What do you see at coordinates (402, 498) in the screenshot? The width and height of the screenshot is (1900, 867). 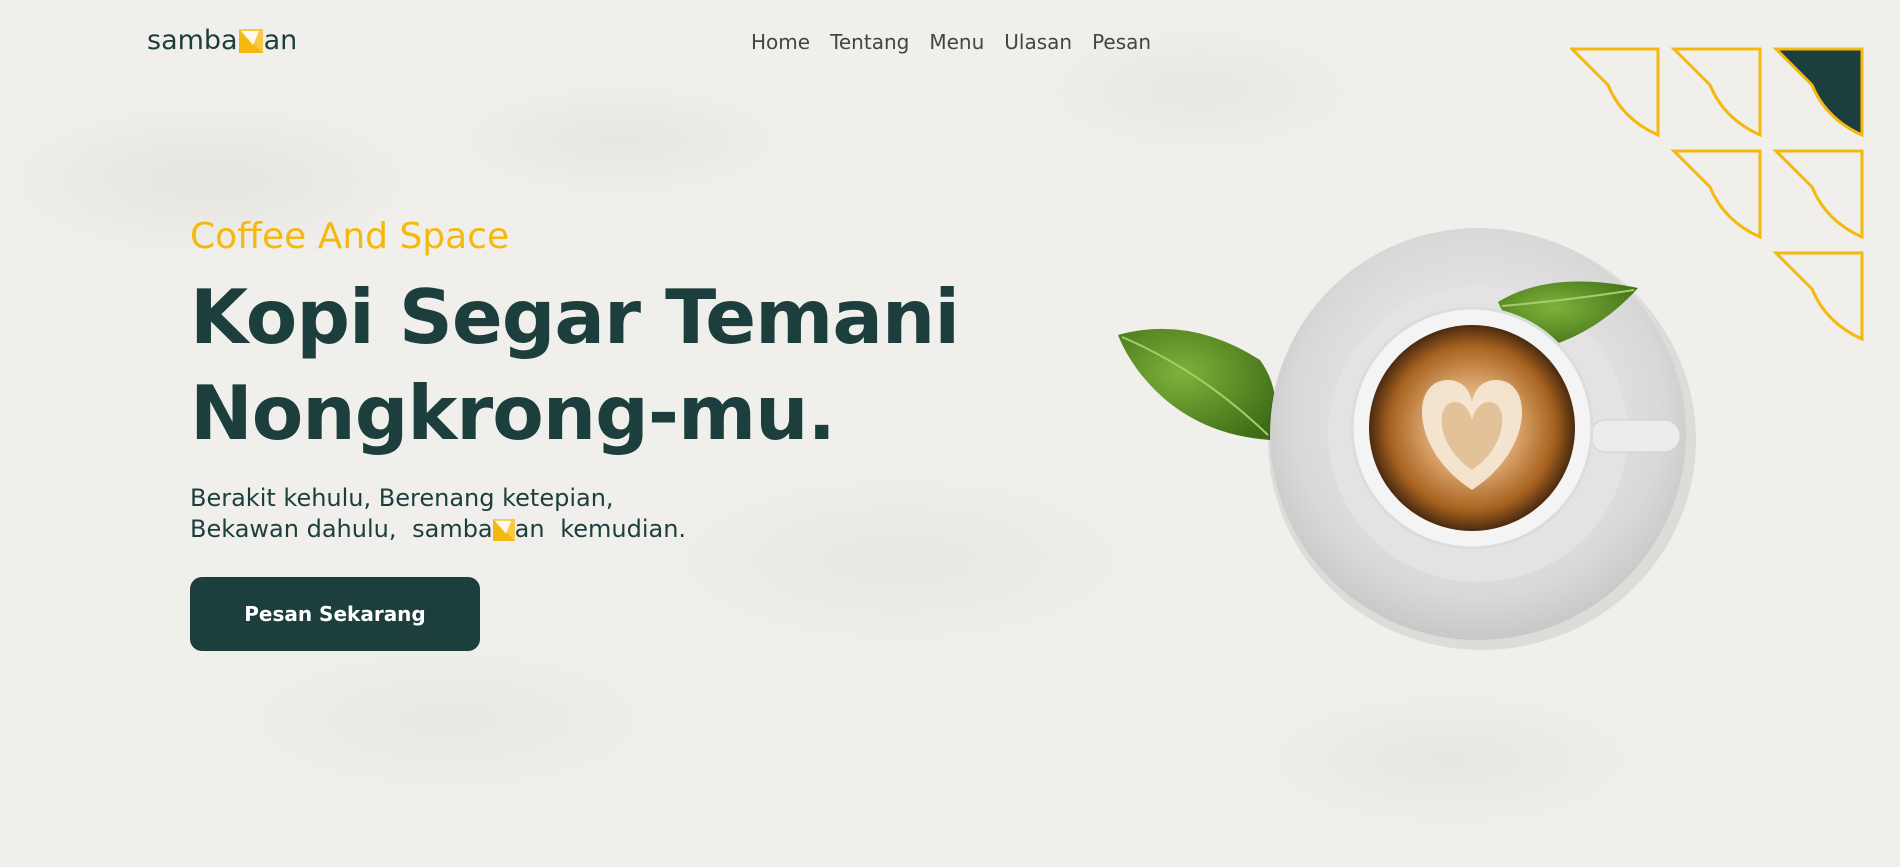 I see `sub-line1: Berakit kehulu, Berenang ketepian,` at bounding box center [402, 498].